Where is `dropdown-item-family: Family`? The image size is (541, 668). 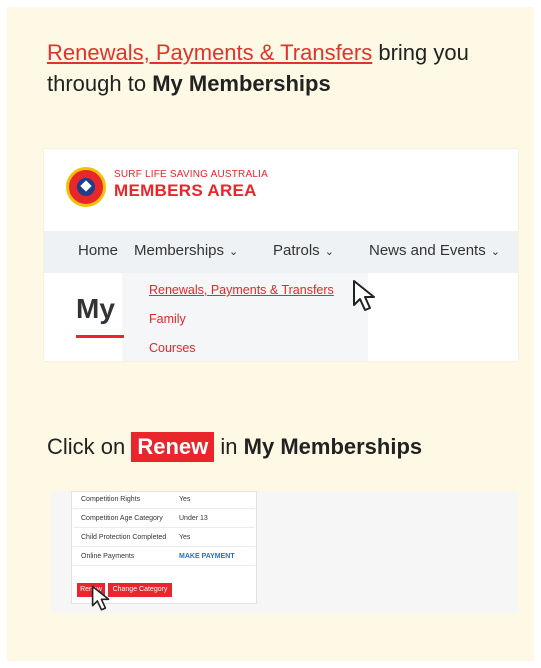 dropdown-item-family: Family is located at coordinates (167, 319).